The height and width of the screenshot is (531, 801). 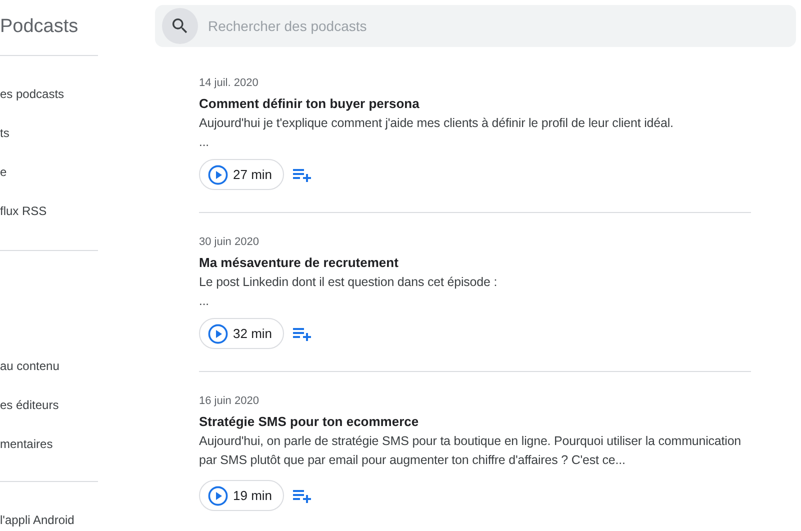 I want to click on episode-title: Ma mésaventure de recrutement, so click(x=475, y=262).